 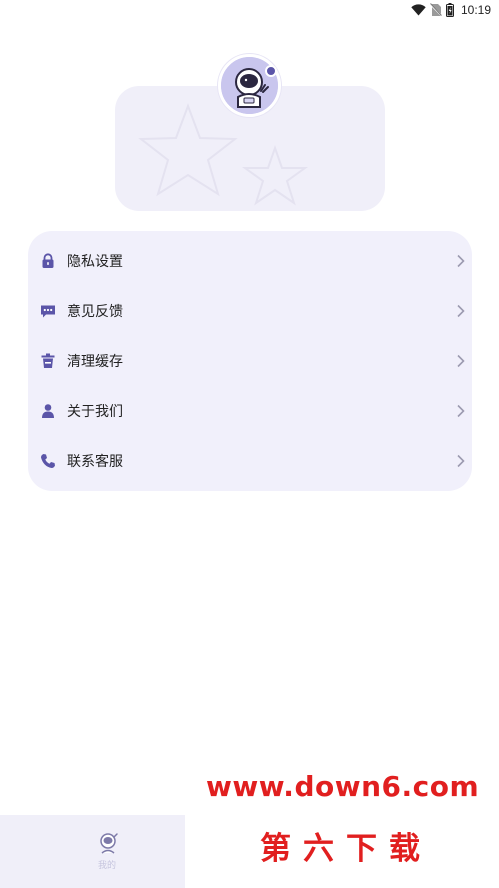 I want to click on menu-item-contact-support: 联系客服, so click(x=250, y=461).